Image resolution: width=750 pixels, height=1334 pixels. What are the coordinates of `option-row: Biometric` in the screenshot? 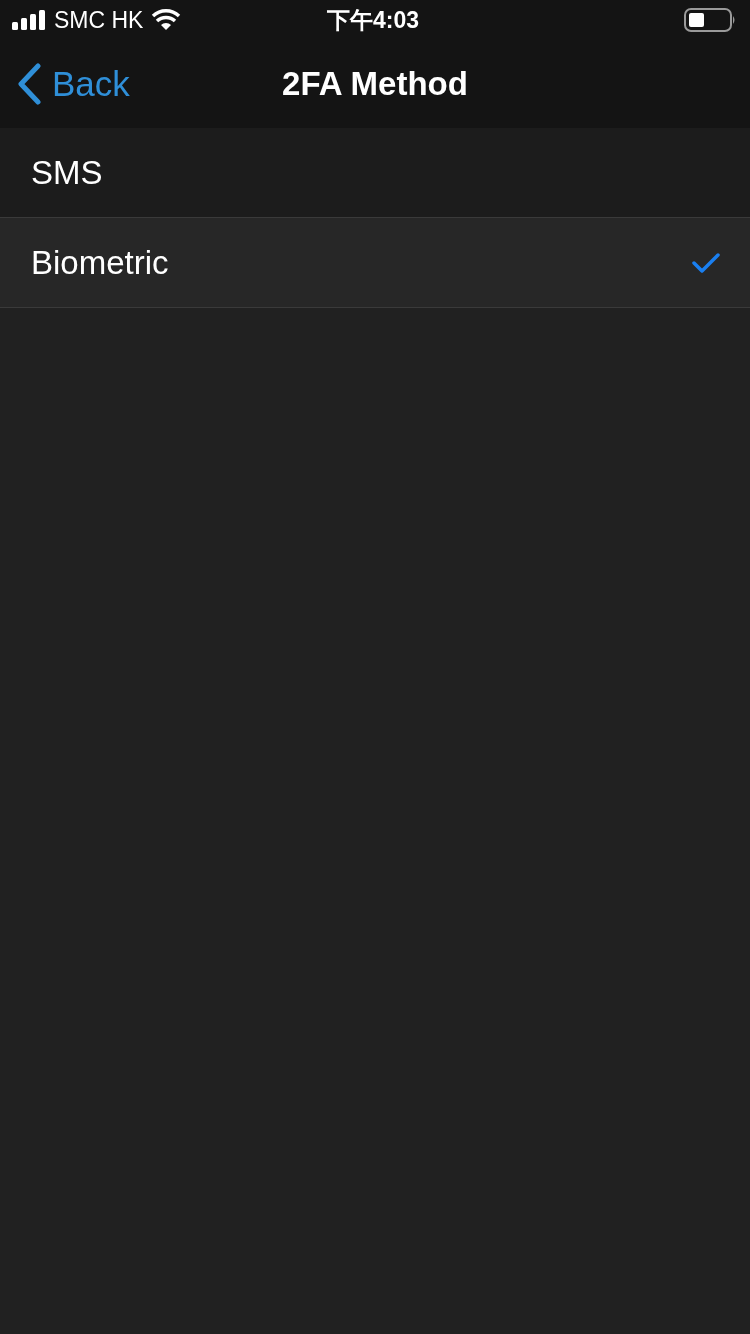 It's located at (375, 263).